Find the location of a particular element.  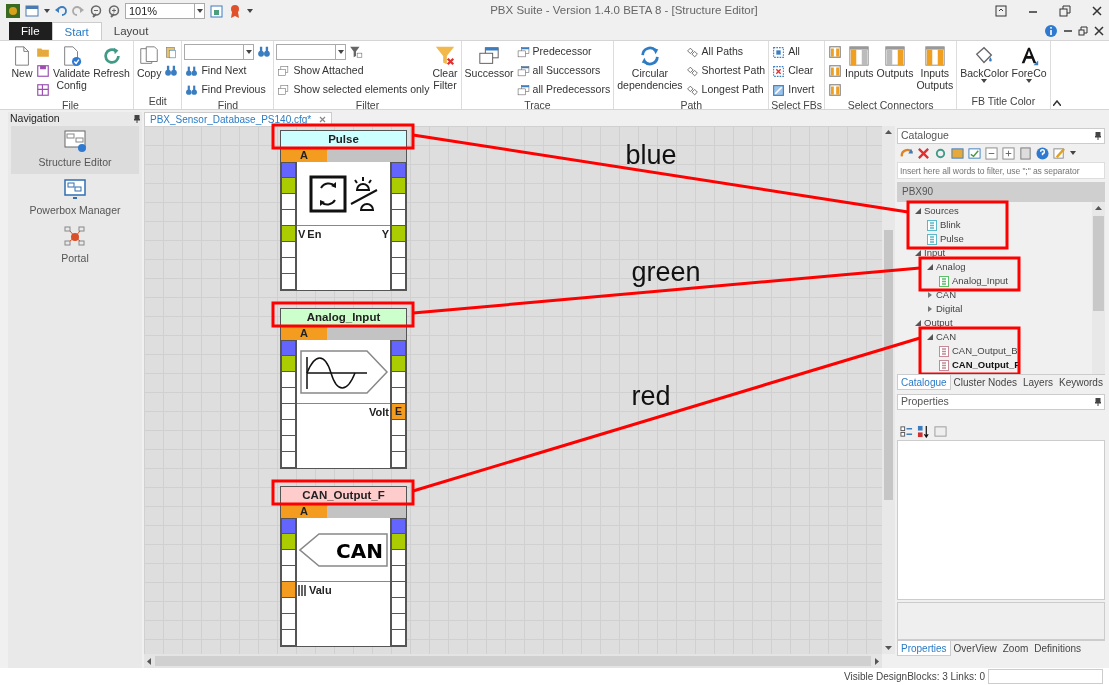

tree-item: Analog_Input is located at coordinates (980, 281).